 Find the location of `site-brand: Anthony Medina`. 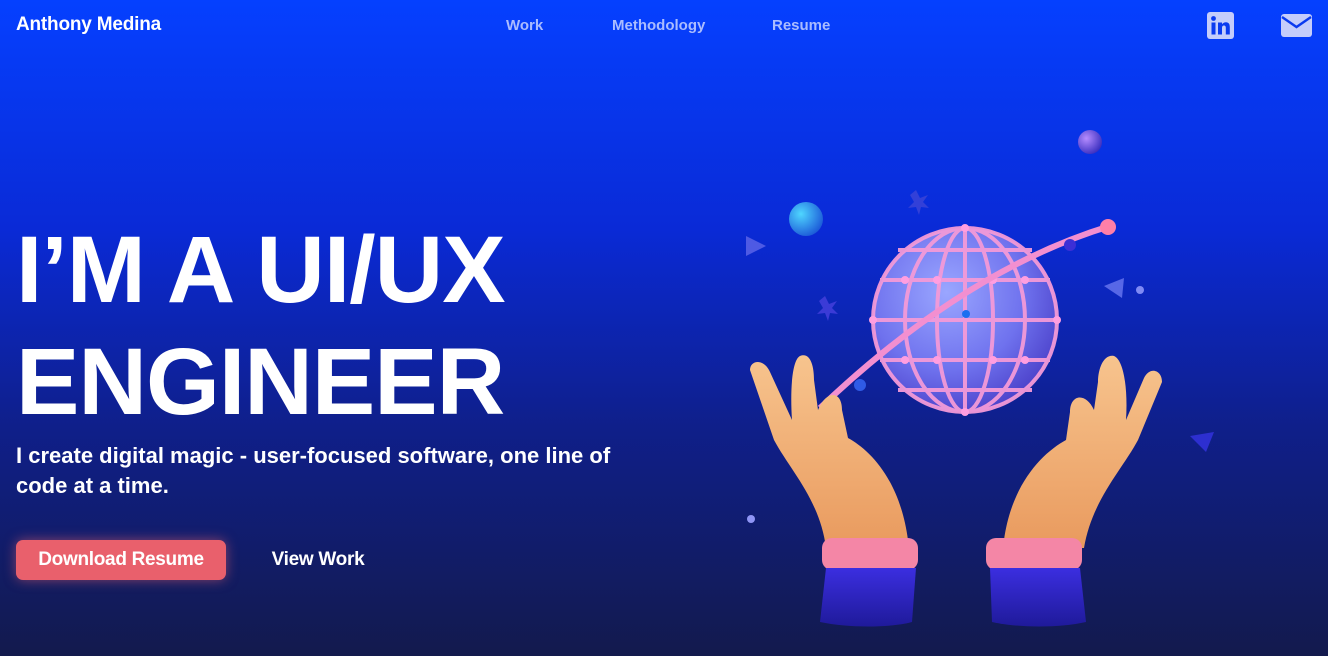

site-brand: Anthony Medina is located at coordinates (88, 25).